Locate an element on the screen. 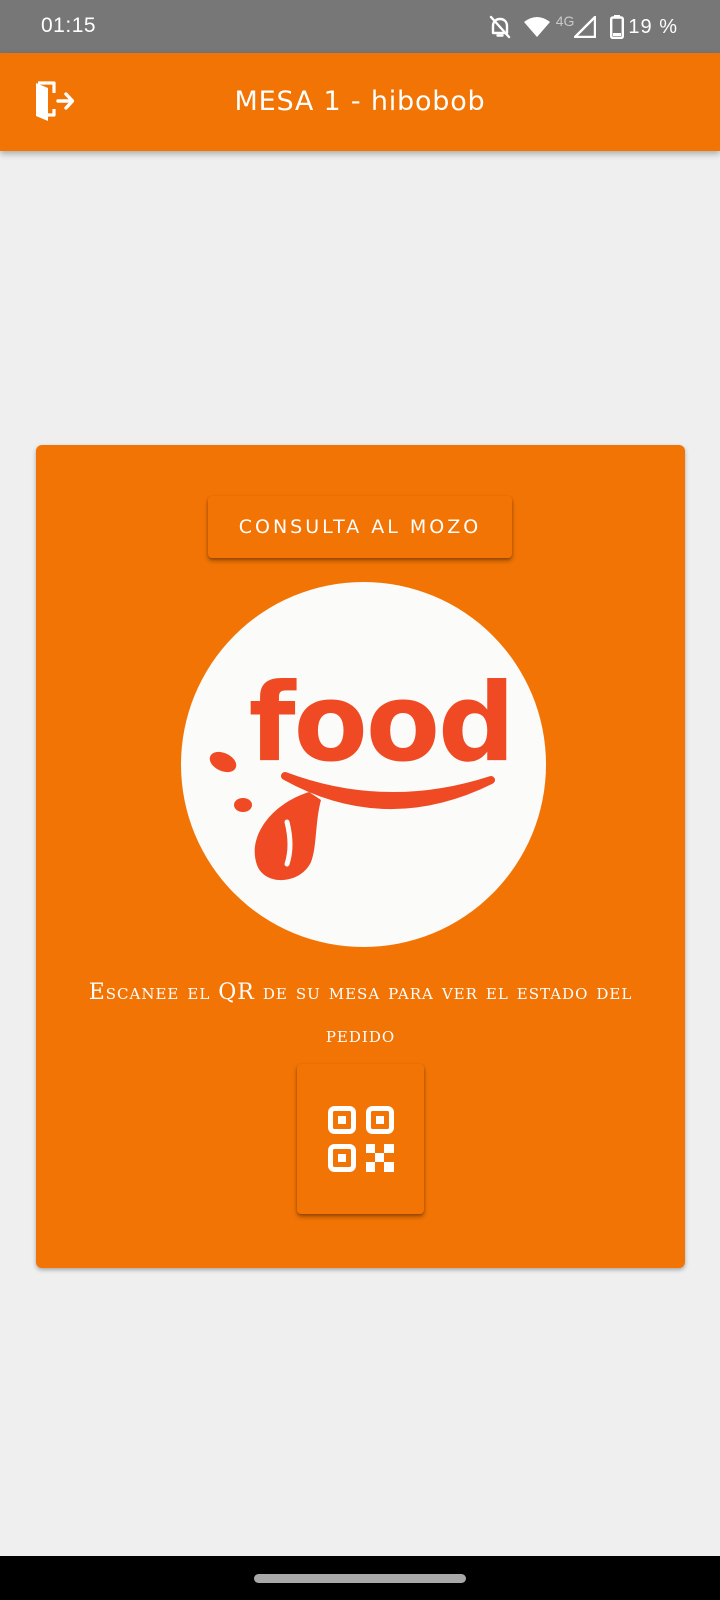 The height and width of the screenshot is (1600, 720). battery-icon is located at coordinates (617, 27).